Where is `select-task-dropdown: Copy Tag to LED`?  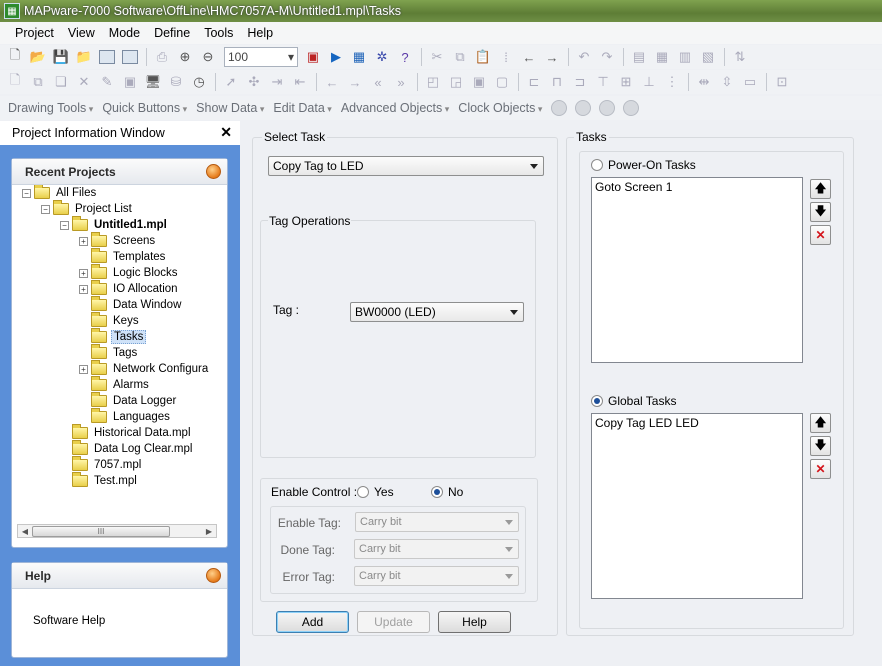 select-task-dropdown: Copy Tag to LED is located at coordinates (406, 166).